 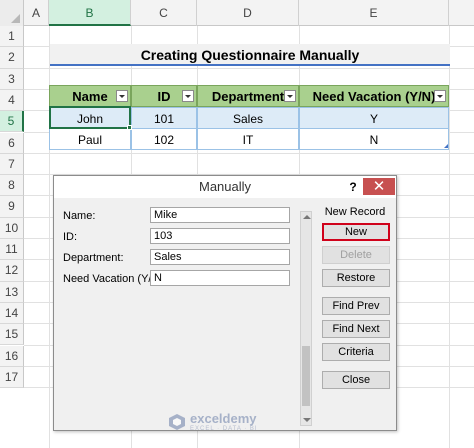 I want to click on fill-handle, so click(x=129, y=127).